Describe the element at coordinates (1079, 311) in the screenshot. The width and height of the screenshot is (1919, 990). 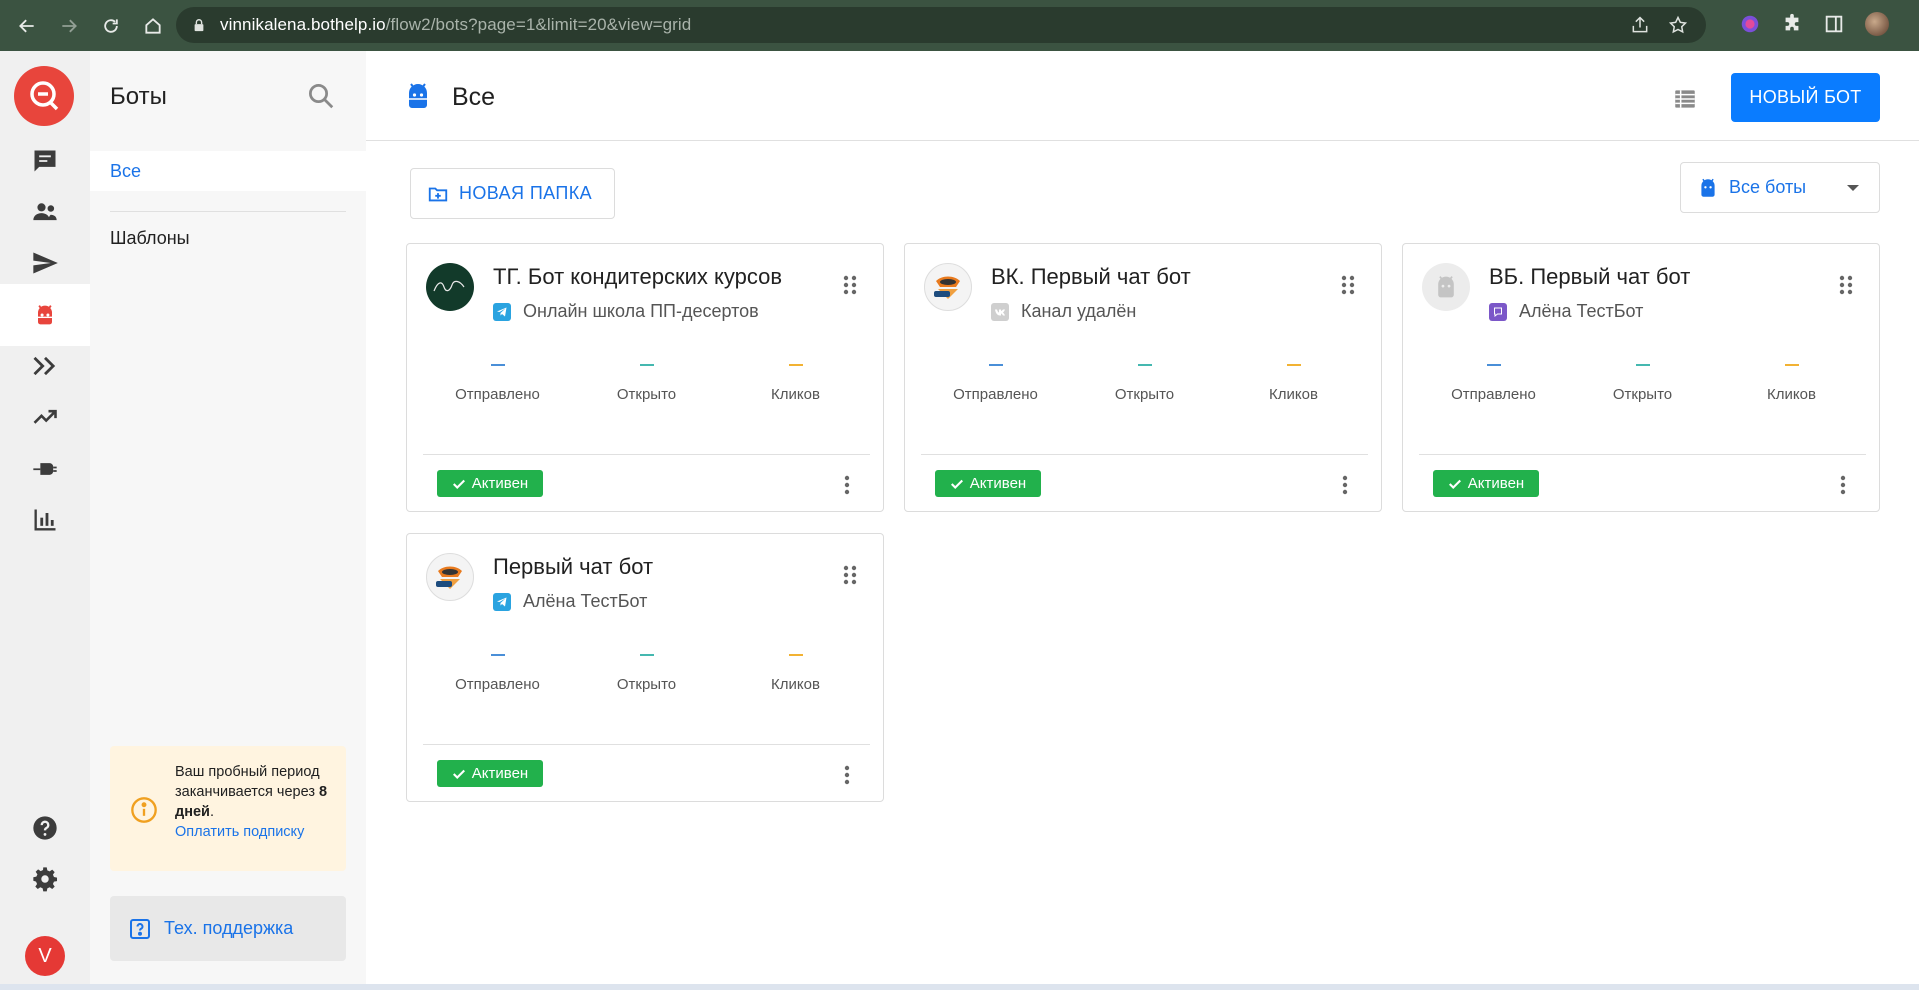
I see `channel-name: Канал удалён` at that location.